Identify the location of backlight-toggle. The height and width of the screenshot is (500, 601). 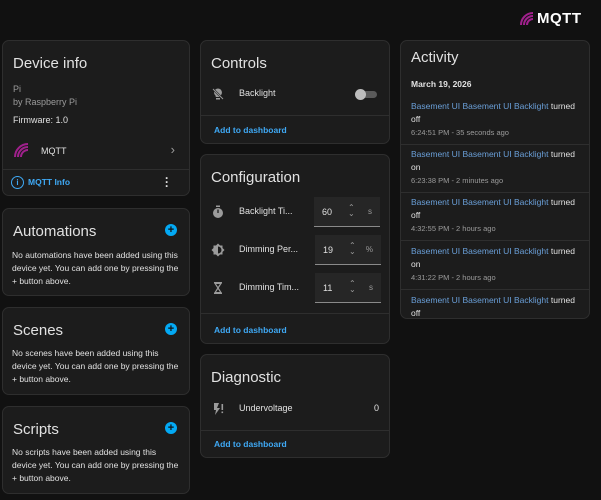
(366, 94).